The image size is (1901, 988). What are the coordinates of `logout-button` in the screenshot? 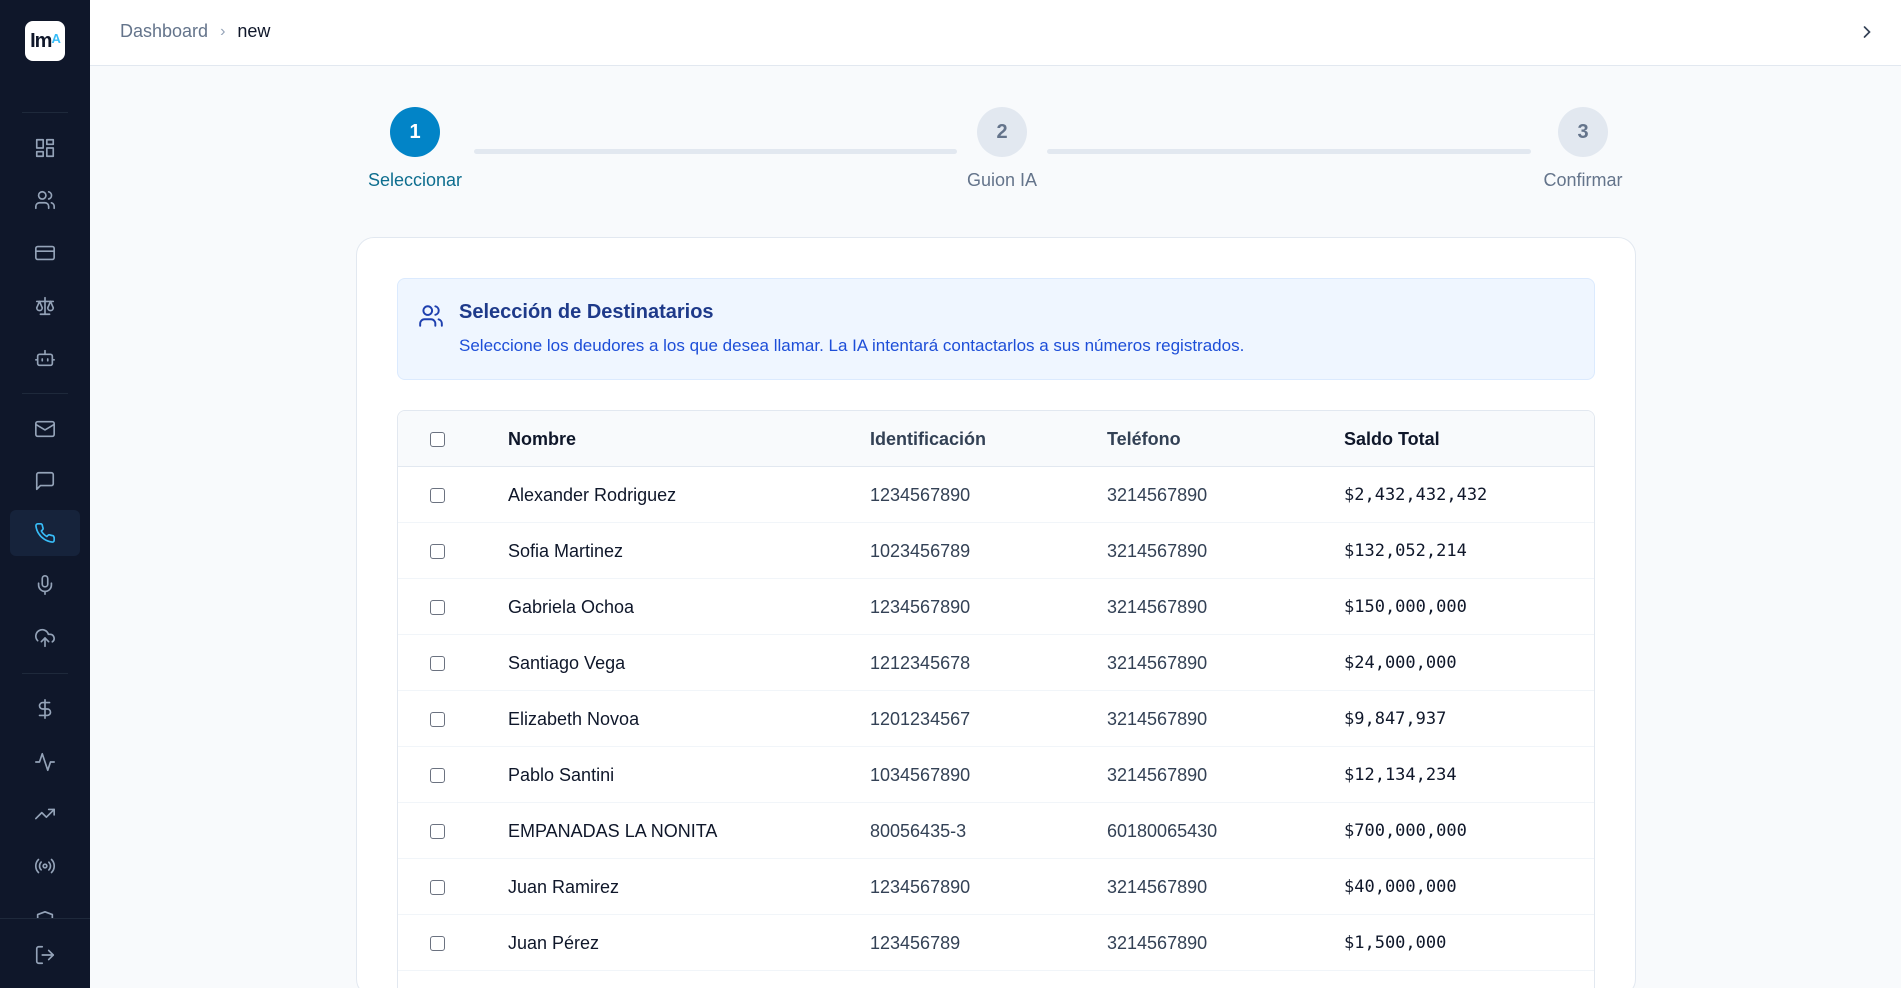 It's located at (45, 955).